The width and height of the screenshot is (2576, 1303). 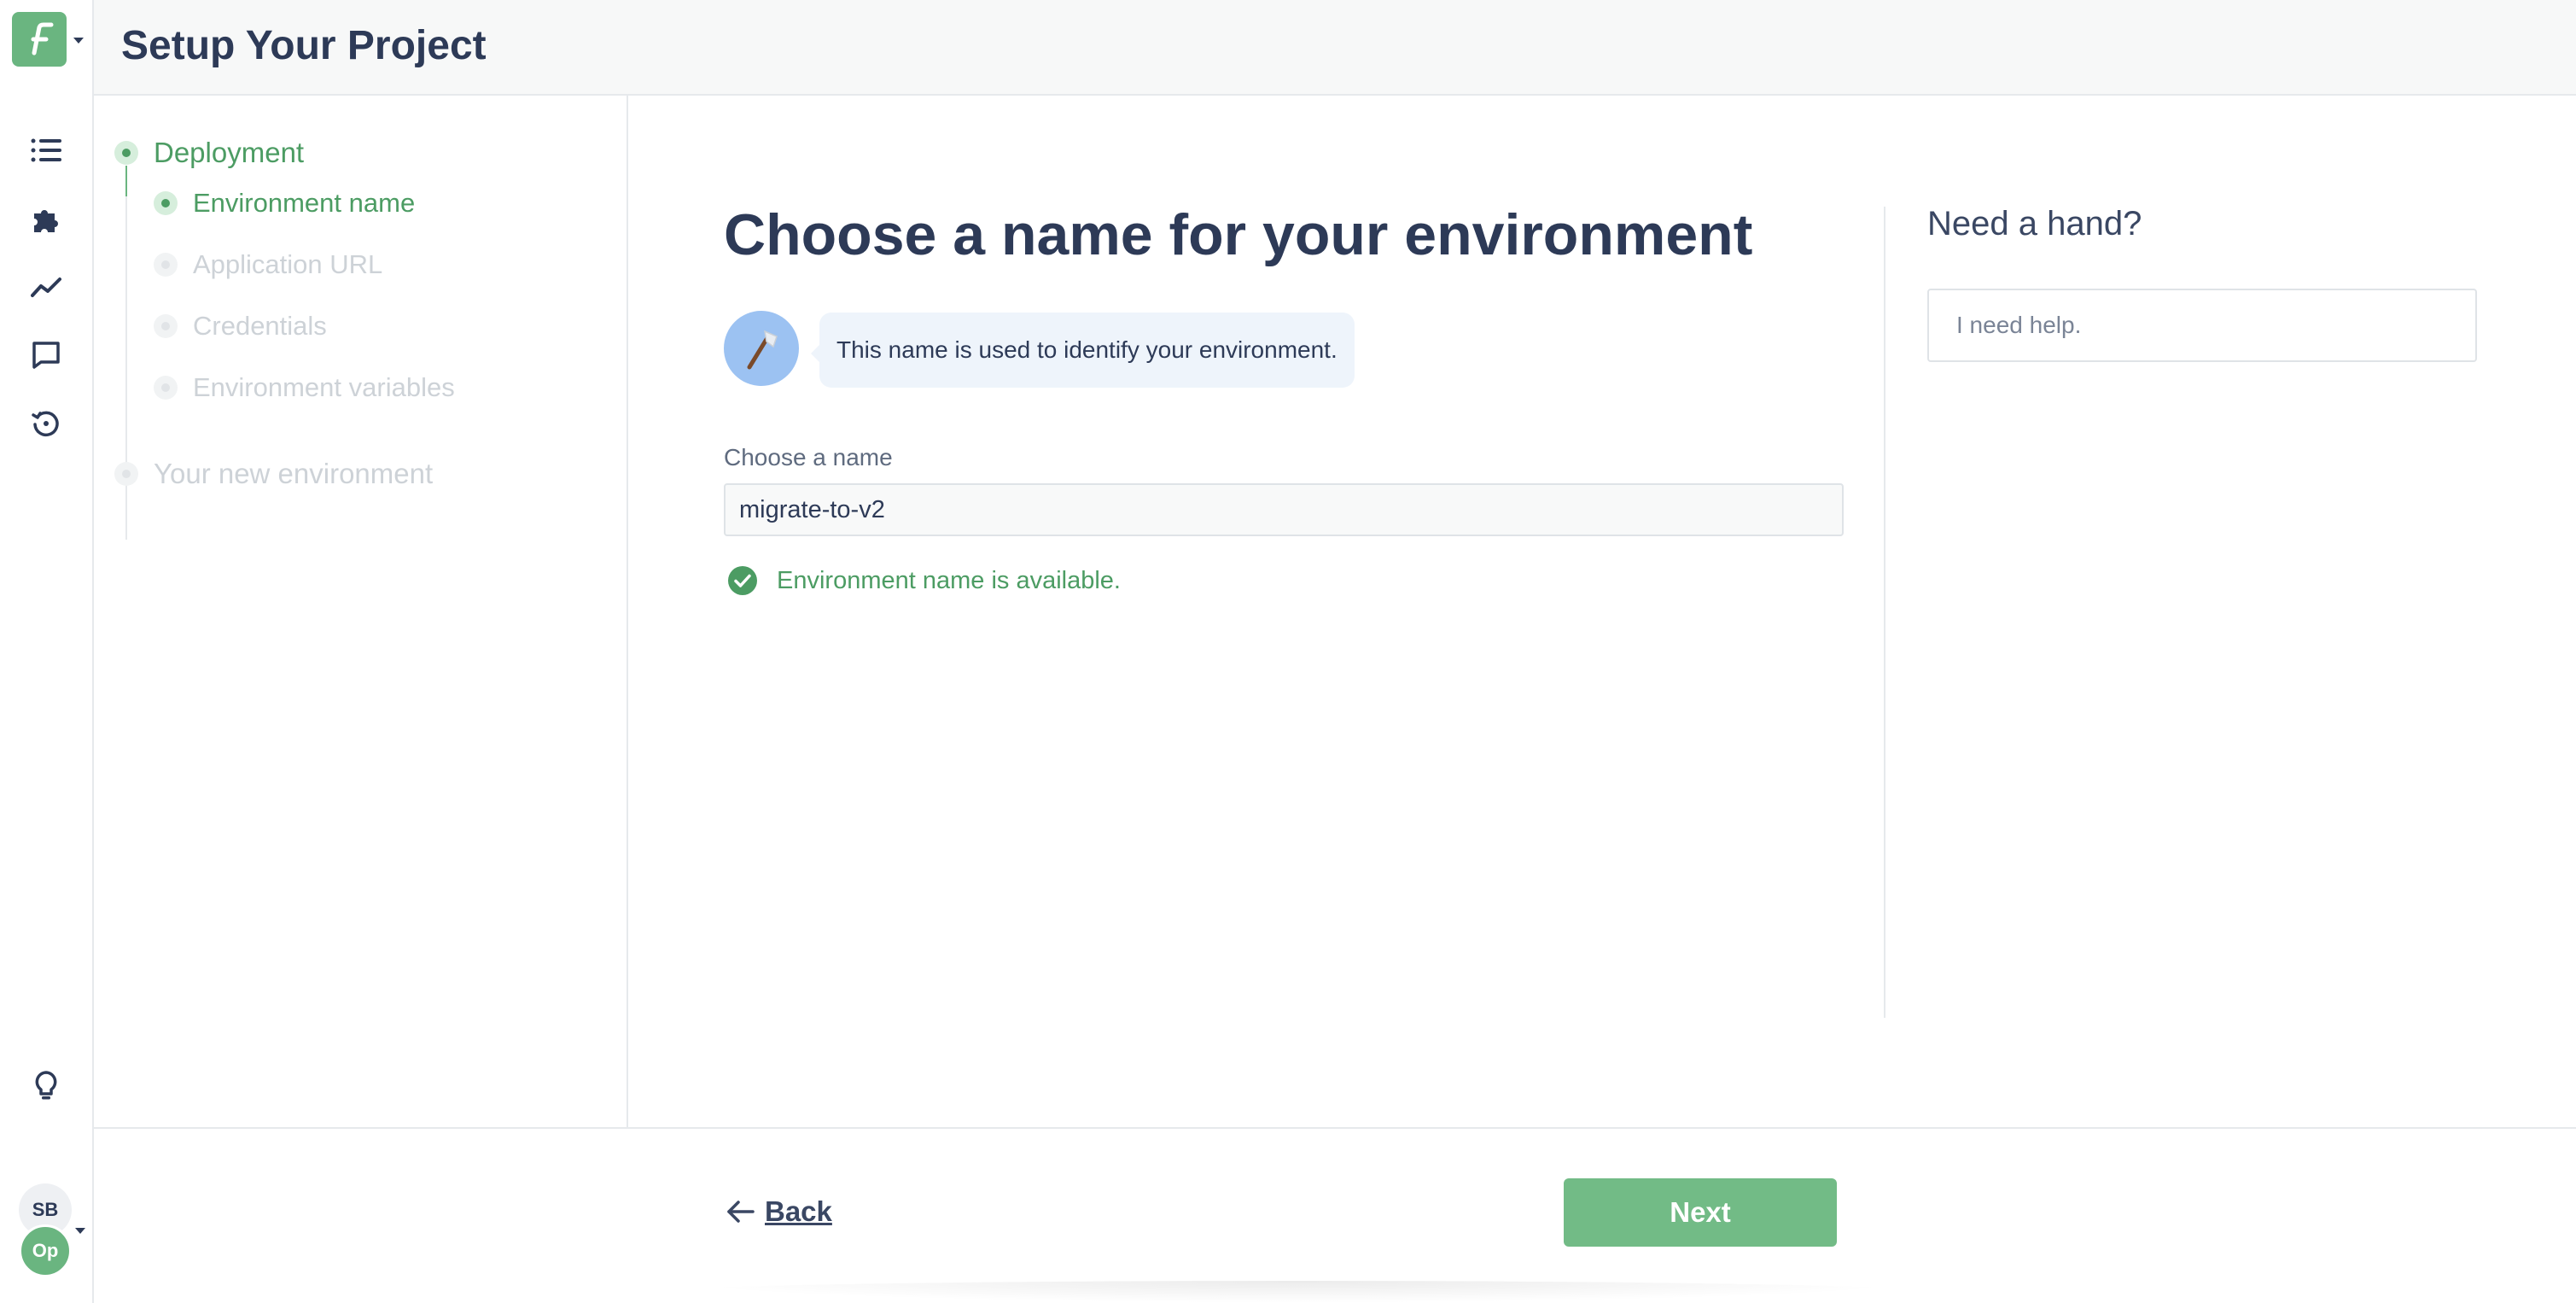 What do you see at coordinates (229, 152) in the screenshot?
I see `step-label: Deployment` at bounding box center [229, 152].